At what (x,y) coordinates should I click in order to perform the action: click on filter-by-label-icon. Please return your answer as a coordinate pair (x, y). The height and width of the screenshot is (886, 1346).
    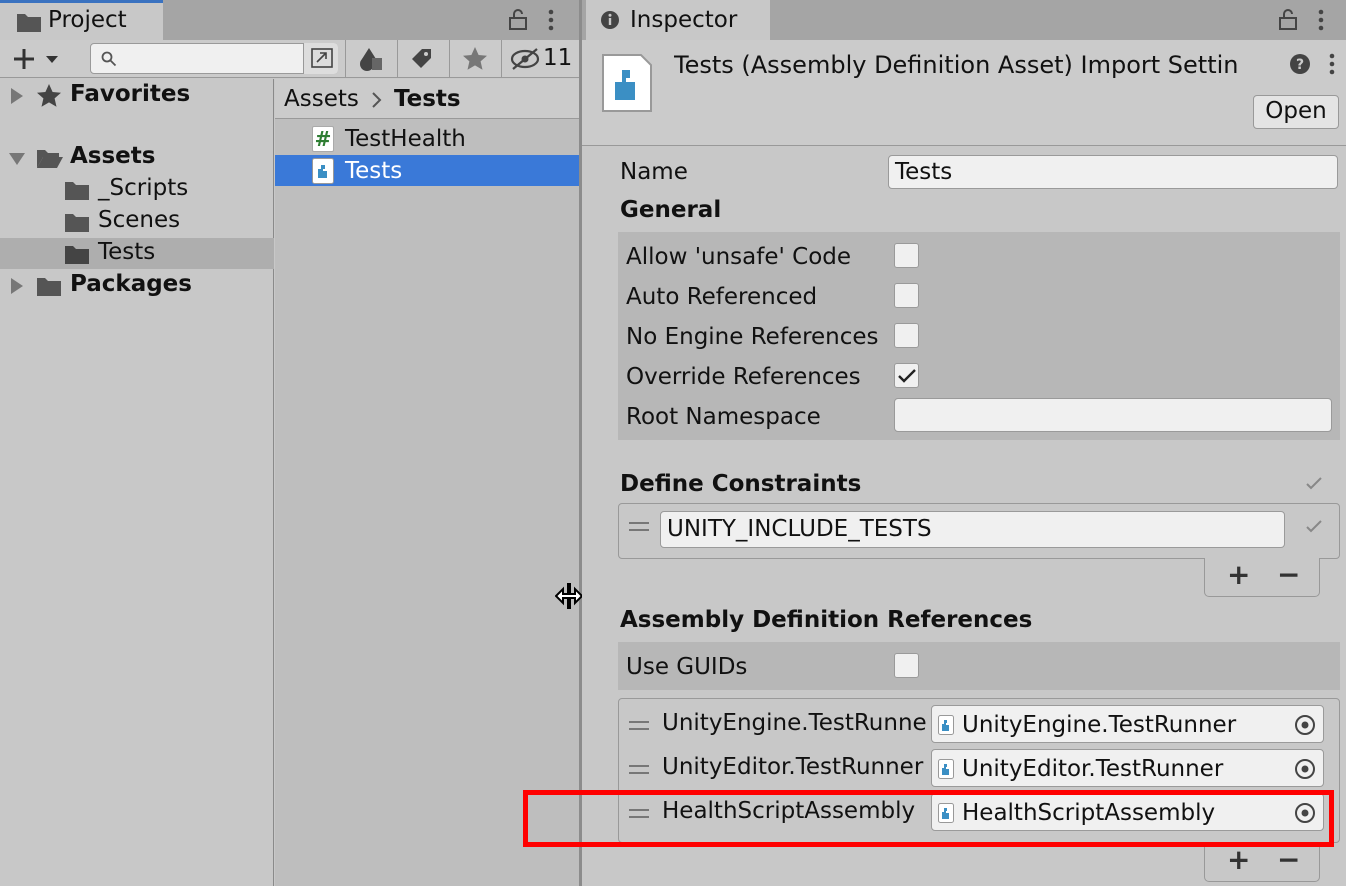
    Looking at the image, I should click on (422, 59).